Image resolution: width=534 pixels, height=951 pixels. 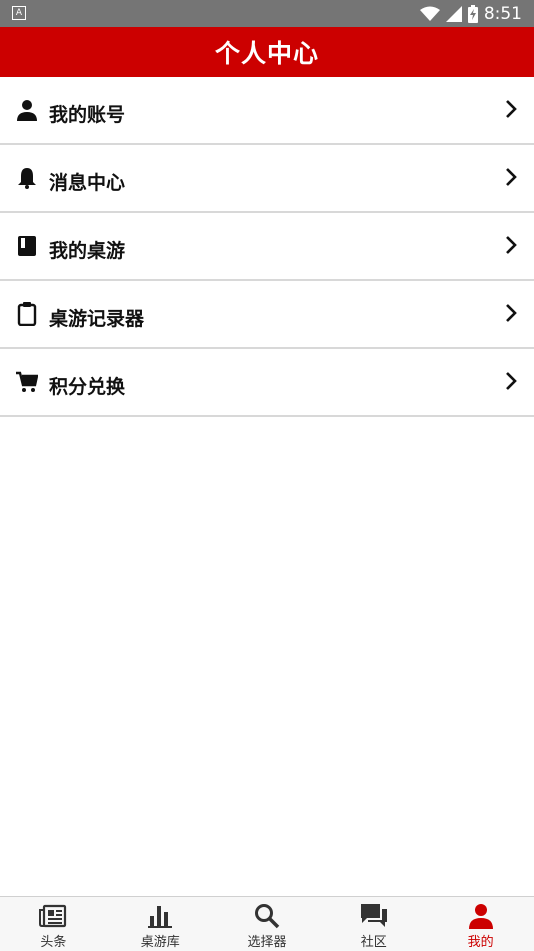 I want to click on menu-item-label: 积分兑换, so click(x=87, y=387).